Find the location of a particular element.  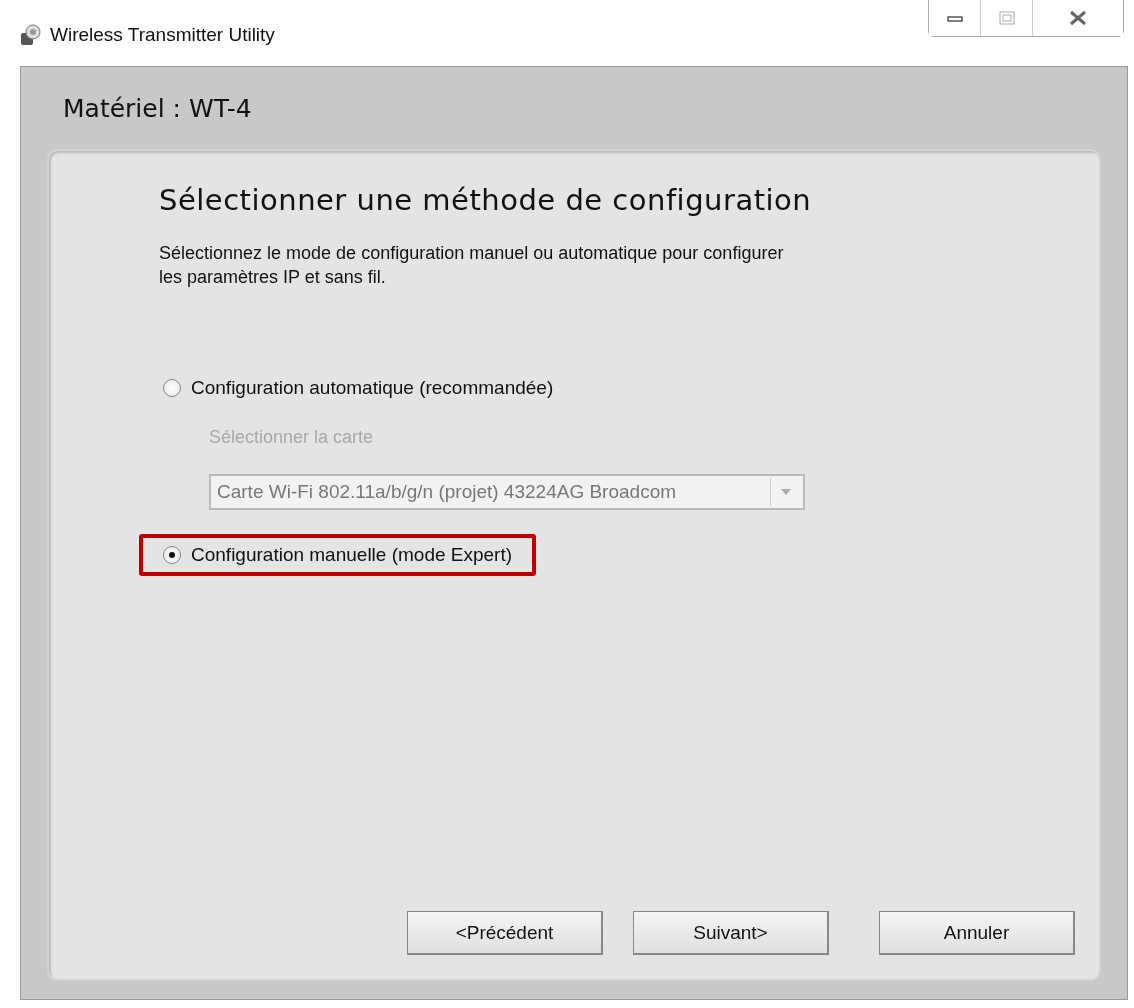

close-icon is located at coordinates (1078, 18).